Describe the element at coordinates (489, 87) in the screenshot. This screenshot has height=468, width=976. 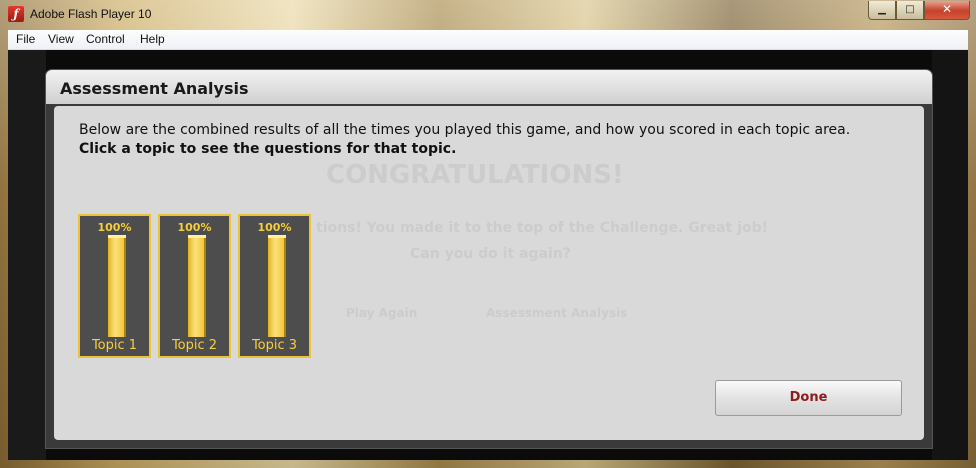
I see `dialog-header: Assessment Analysis` at that location.